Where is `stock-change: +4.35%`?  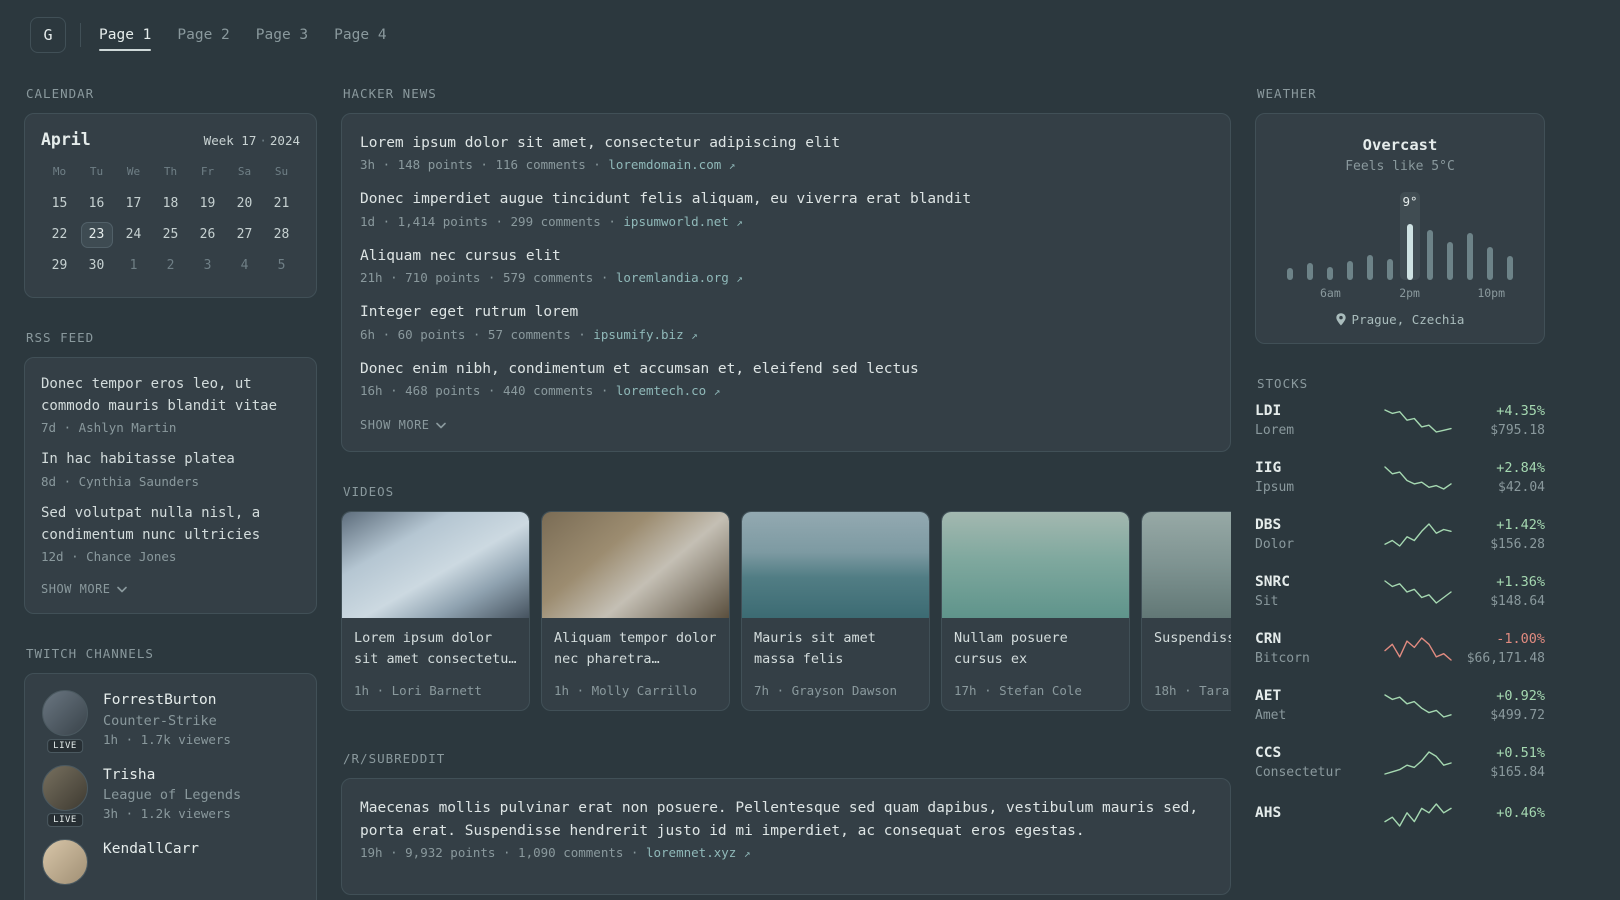 stock-change: +4.35% is located at coordinates (1520, 411).